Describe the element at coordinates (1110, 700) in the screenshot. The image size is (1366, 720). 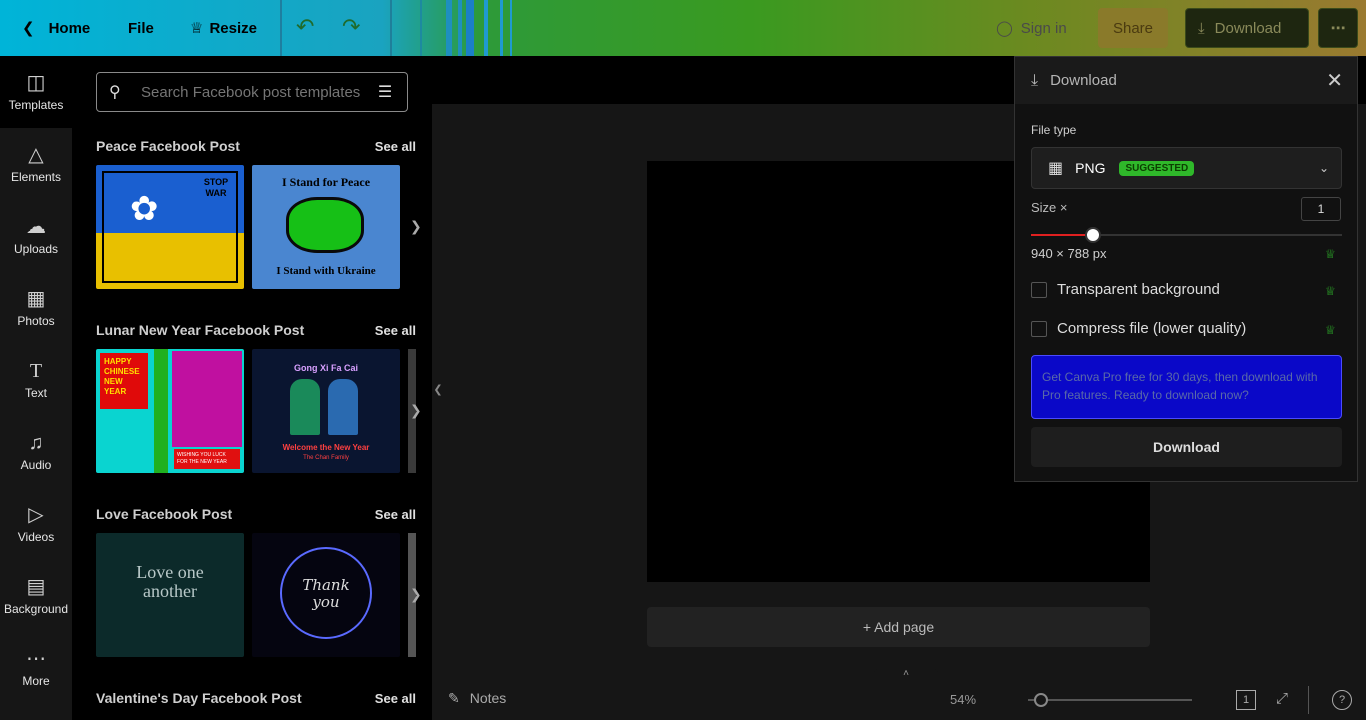
I see `zoom-slider` at that location.